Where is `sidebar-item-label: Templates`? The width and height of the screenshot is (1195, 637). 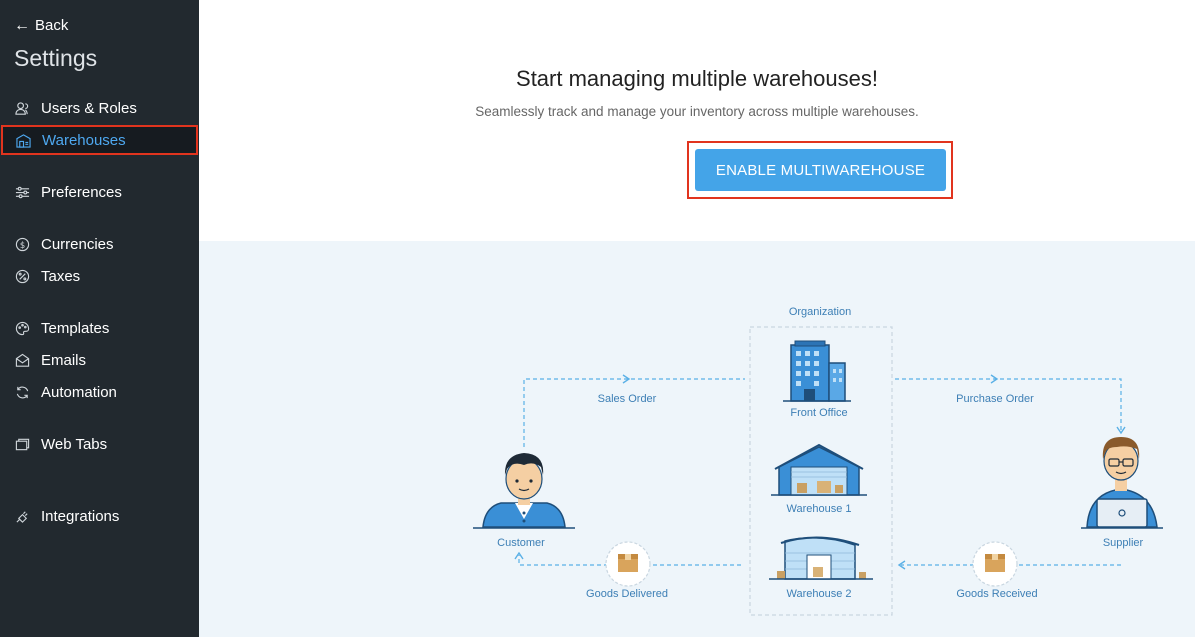 sidebar-item-label: Templates is located at coordinates (75, 328).